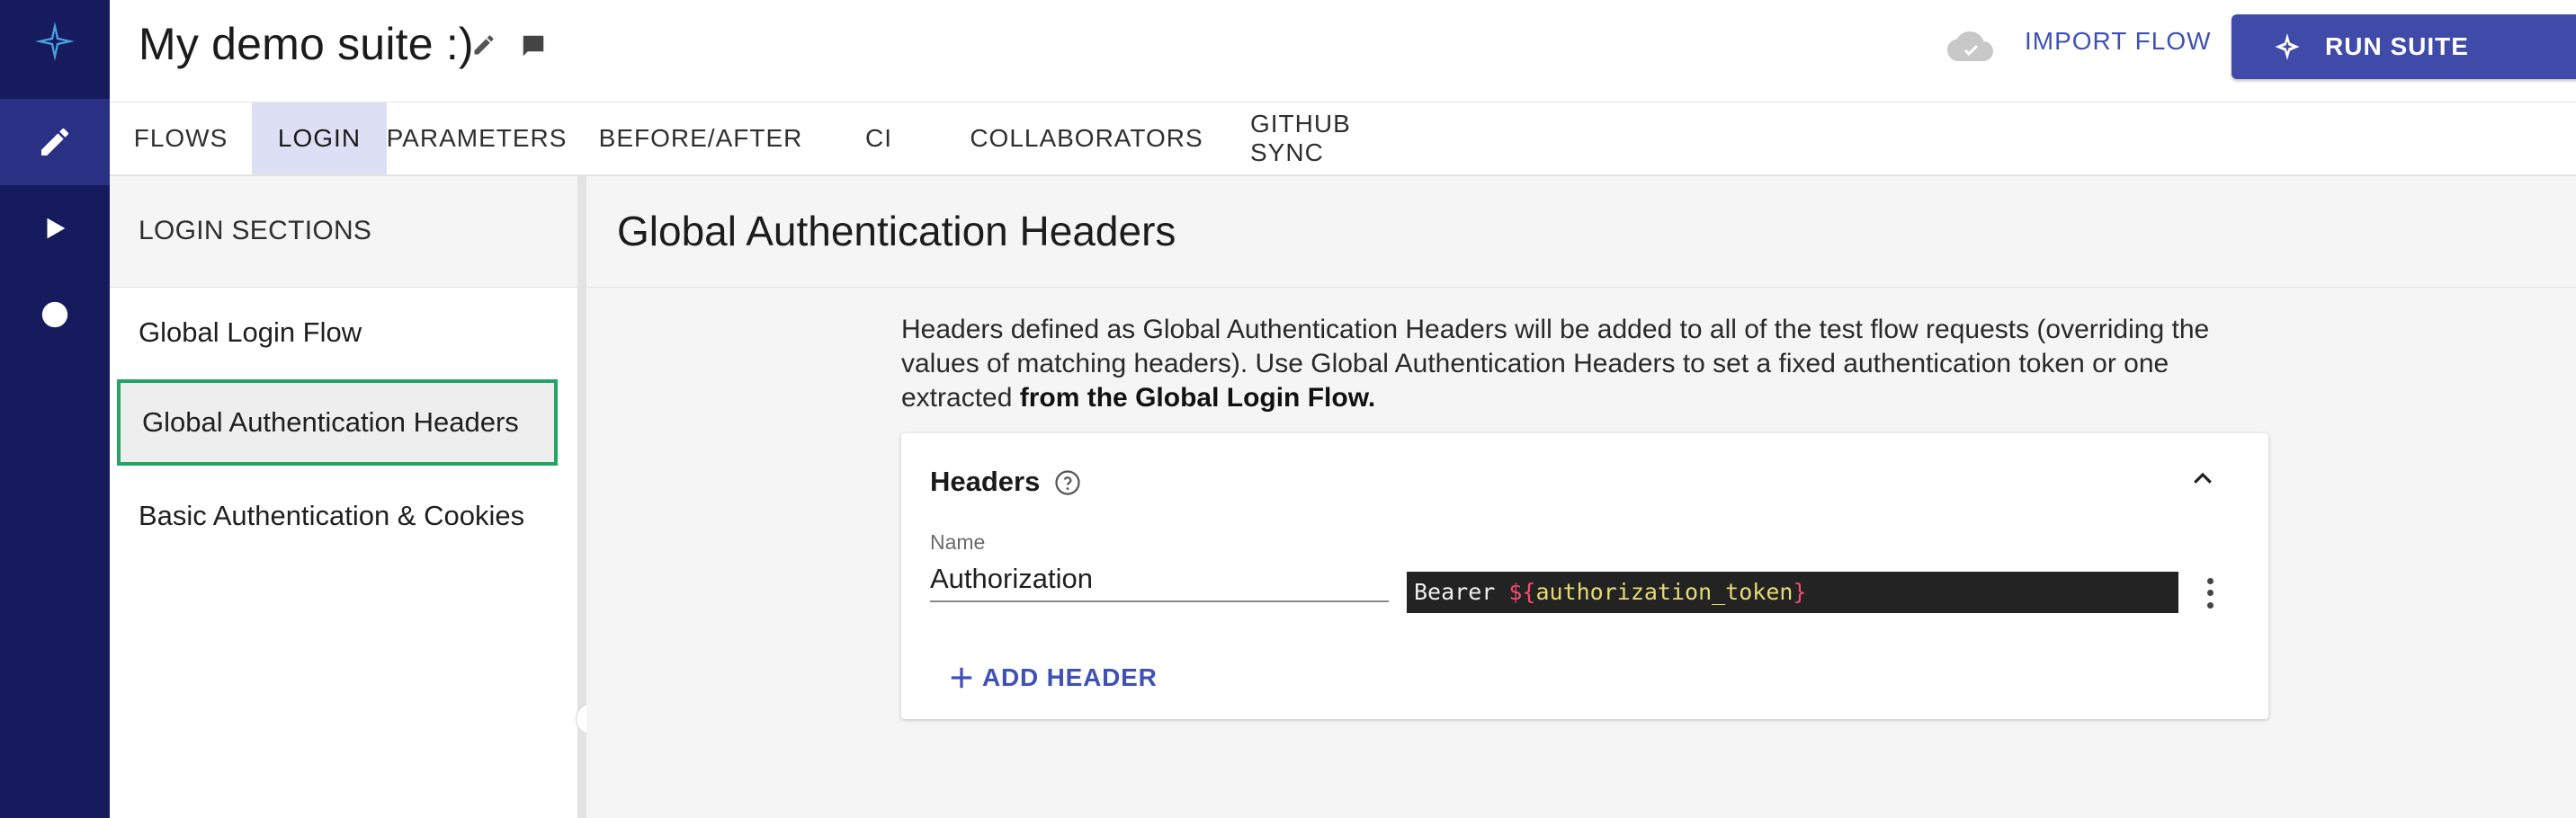  I want to click on status-nav-button, so click(55, 314).